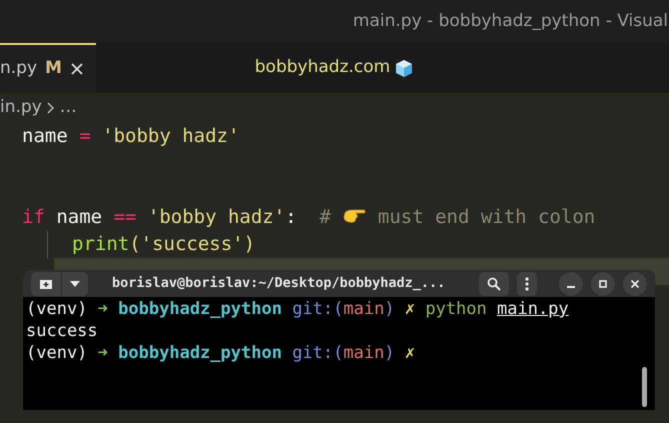 The width and height of the screenshot is (669, 423). Describe the element at coordinates (125, 217) in the screenshot. I see `operator: ==` at that location.